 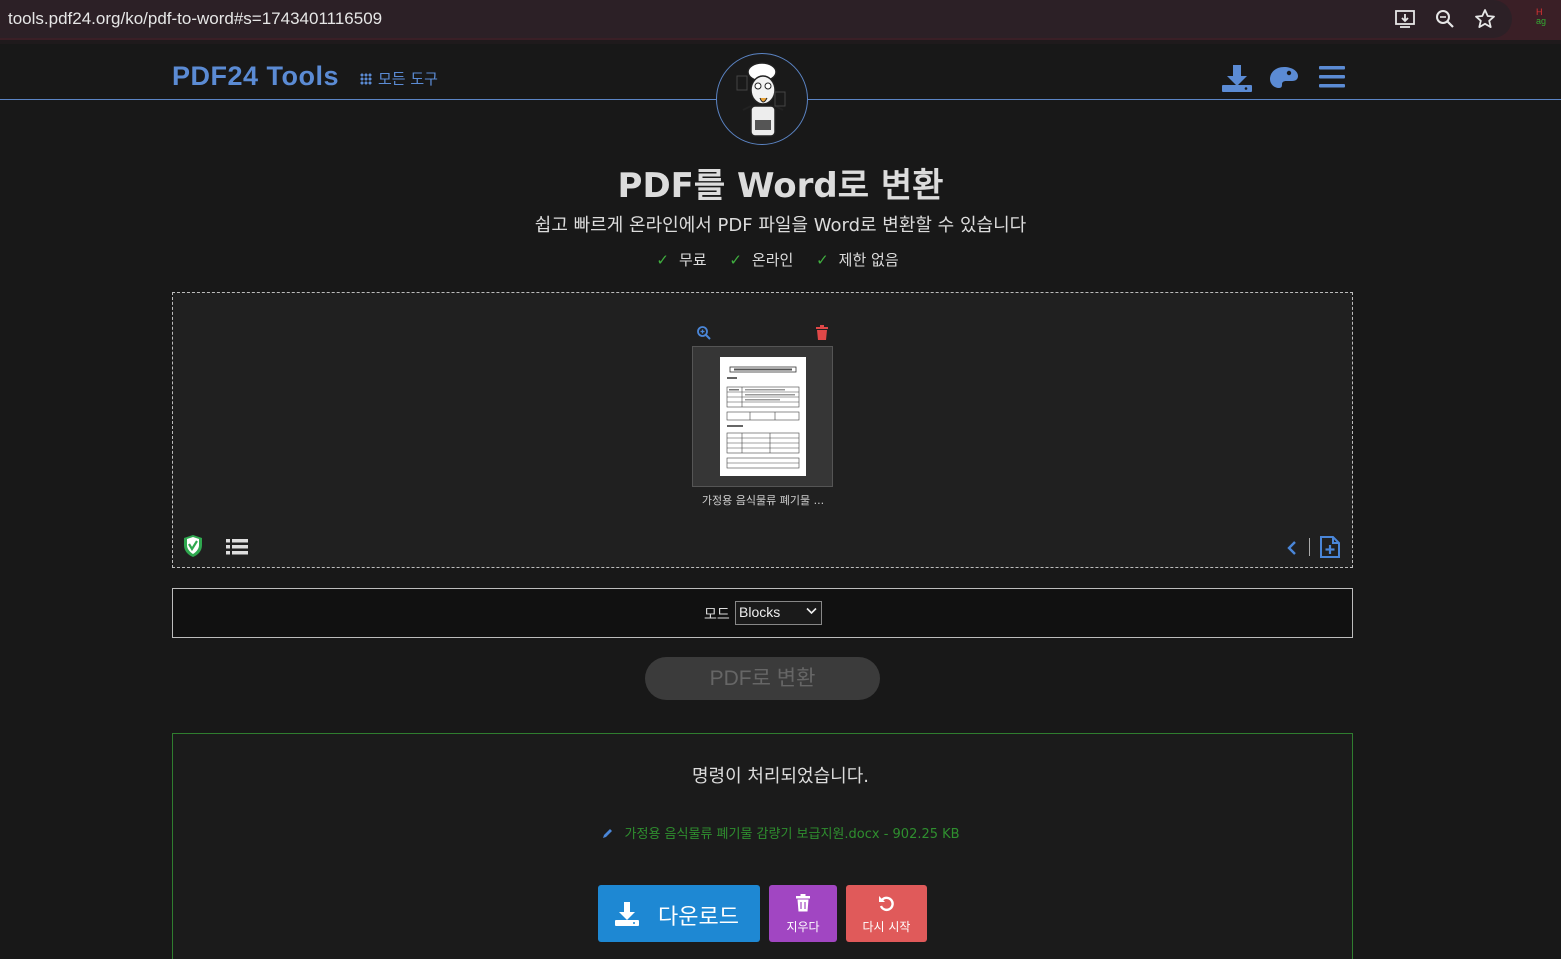 I want to click on remove-file-icon, so click(x=822, y=335).